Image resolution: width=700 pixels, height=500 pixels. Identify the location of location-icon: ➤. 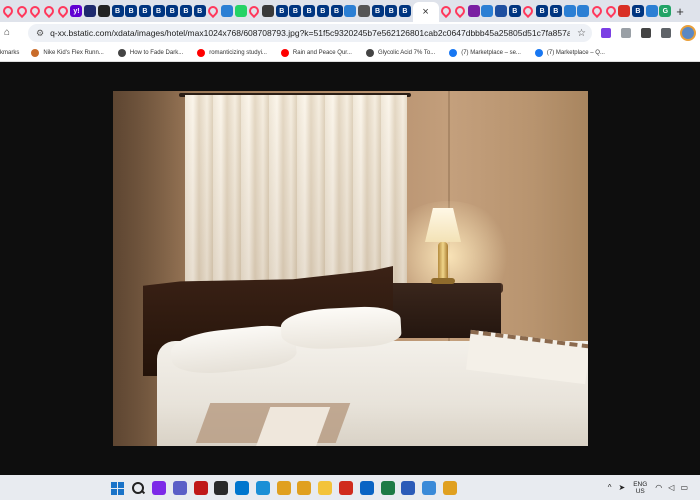
(622, 487).